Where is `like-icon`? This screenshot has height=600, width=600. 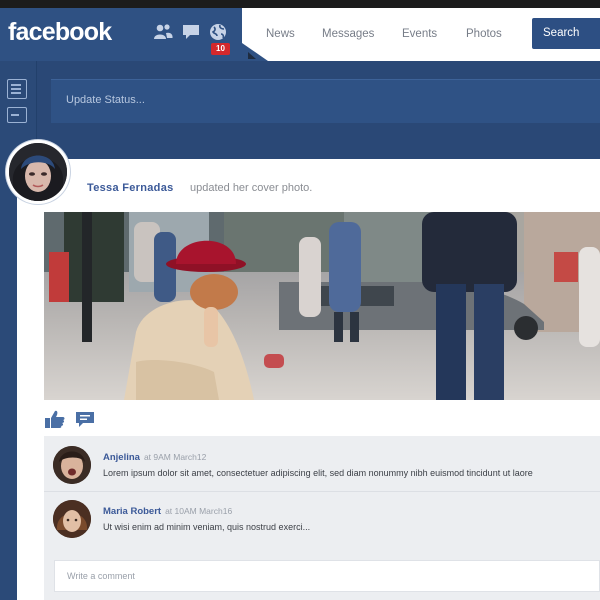
like-icon is located at coordinates (55, 419).